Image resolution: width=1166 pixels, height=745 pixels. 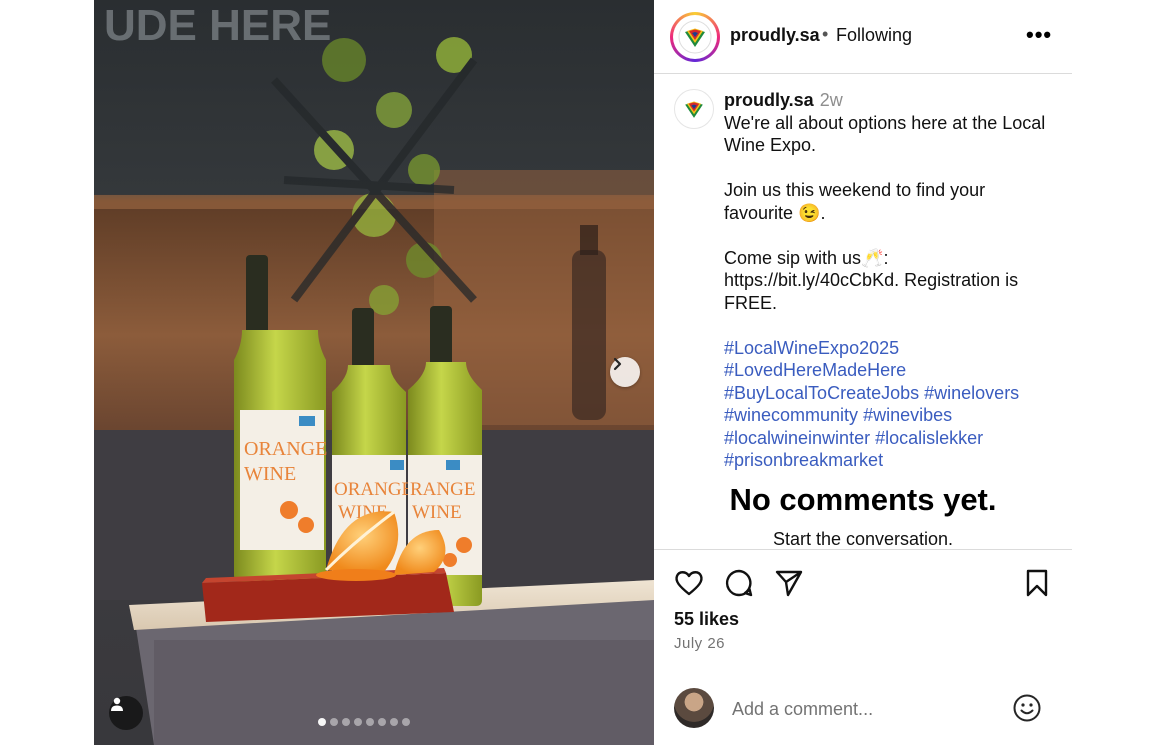 I want to click on tagged-users-button, so click(x=126, y=713).